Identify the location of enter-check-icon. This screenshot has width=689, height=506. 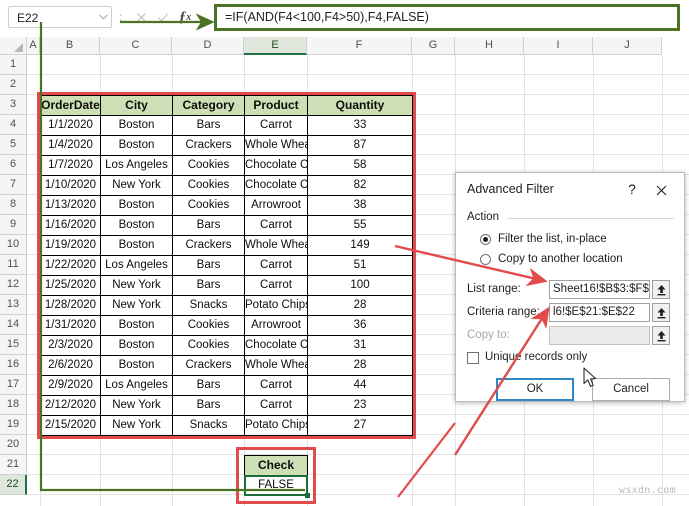
(163, 17).